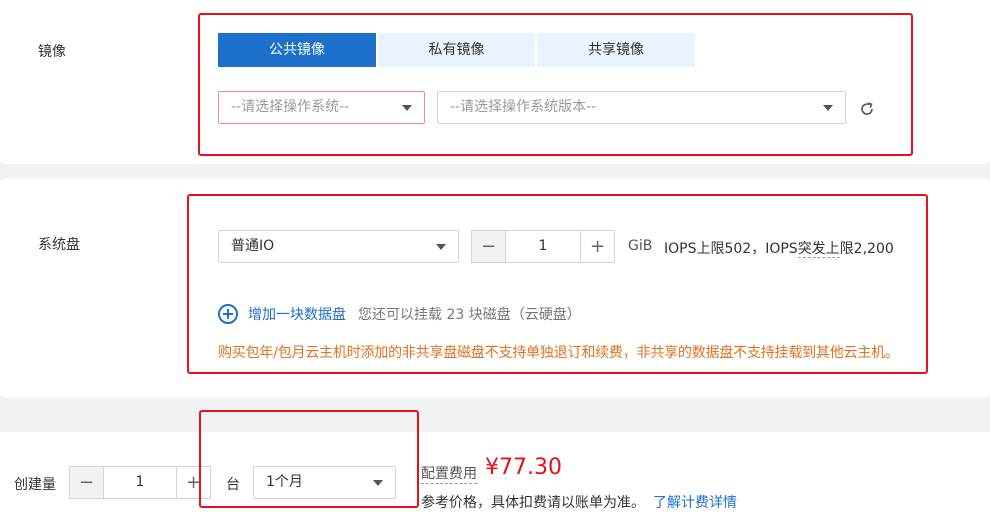 The image size is (990, 512). I want to click on disk-size-stepper: − 1 +, so click(543, 246).